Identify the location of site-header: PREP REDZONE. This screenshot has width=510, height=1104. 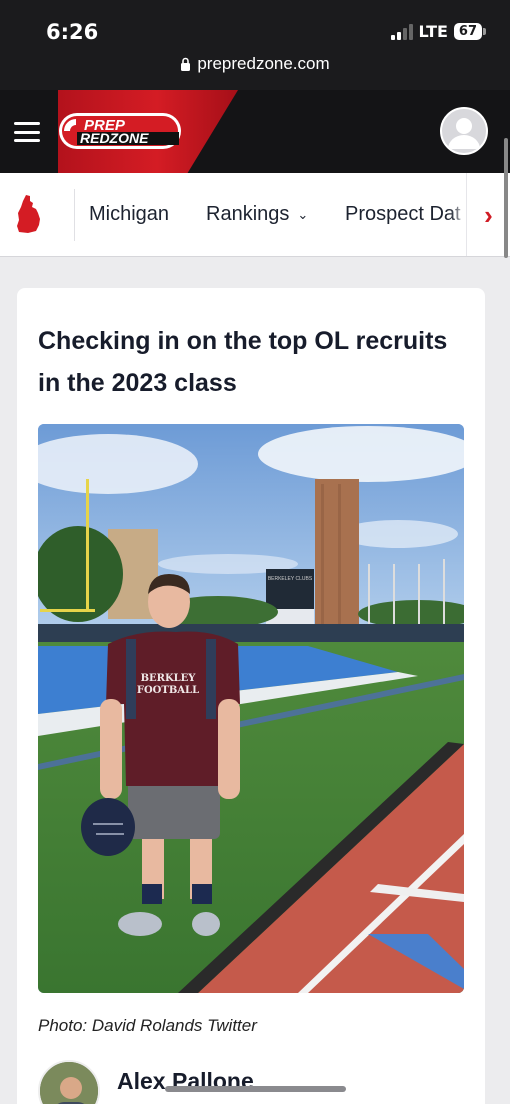
(255, 131).